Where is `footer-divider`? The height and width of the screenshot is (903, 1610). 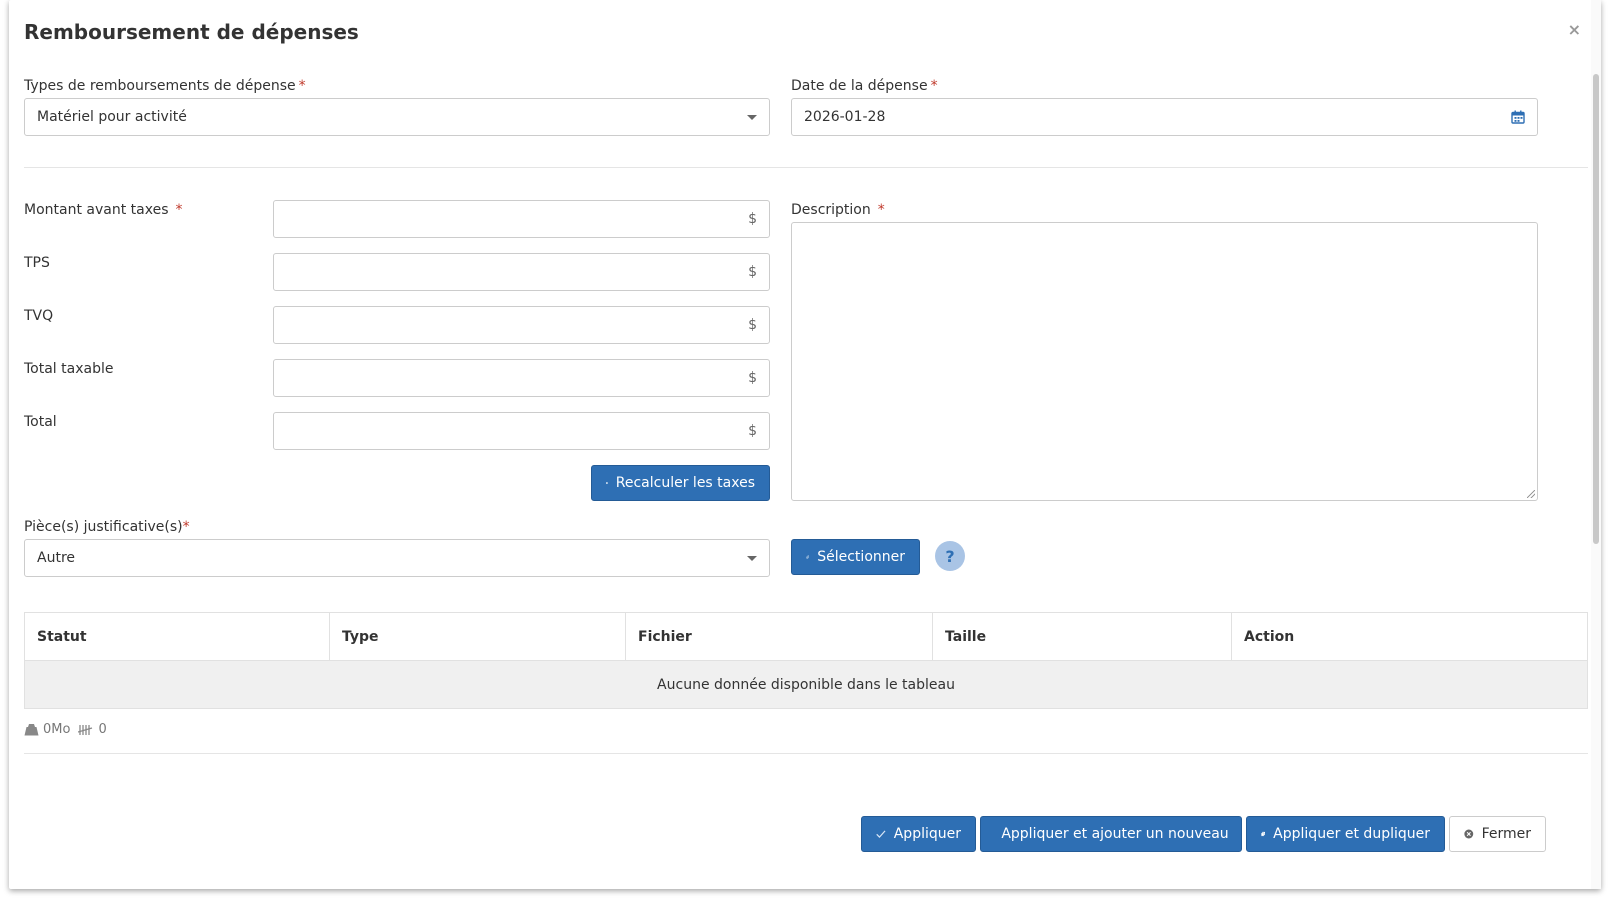 footer-divider is located at coordinates (806, 753).